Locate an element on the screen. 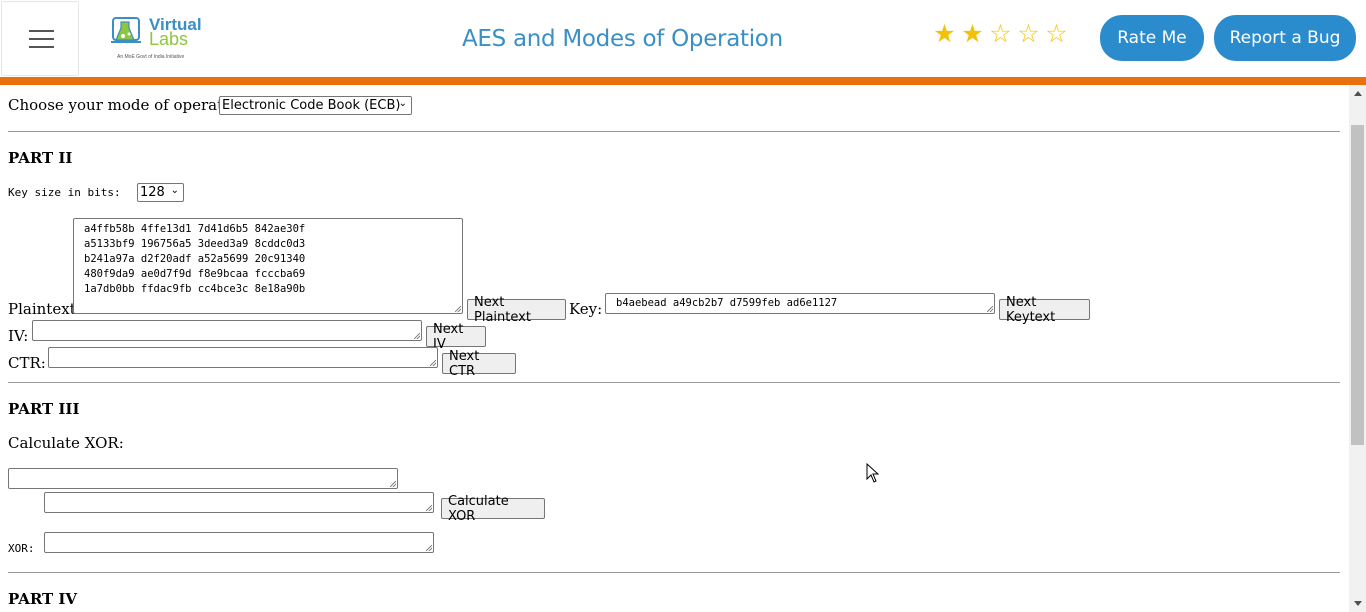  ctr-textarea is located at coordinates (243, 357).